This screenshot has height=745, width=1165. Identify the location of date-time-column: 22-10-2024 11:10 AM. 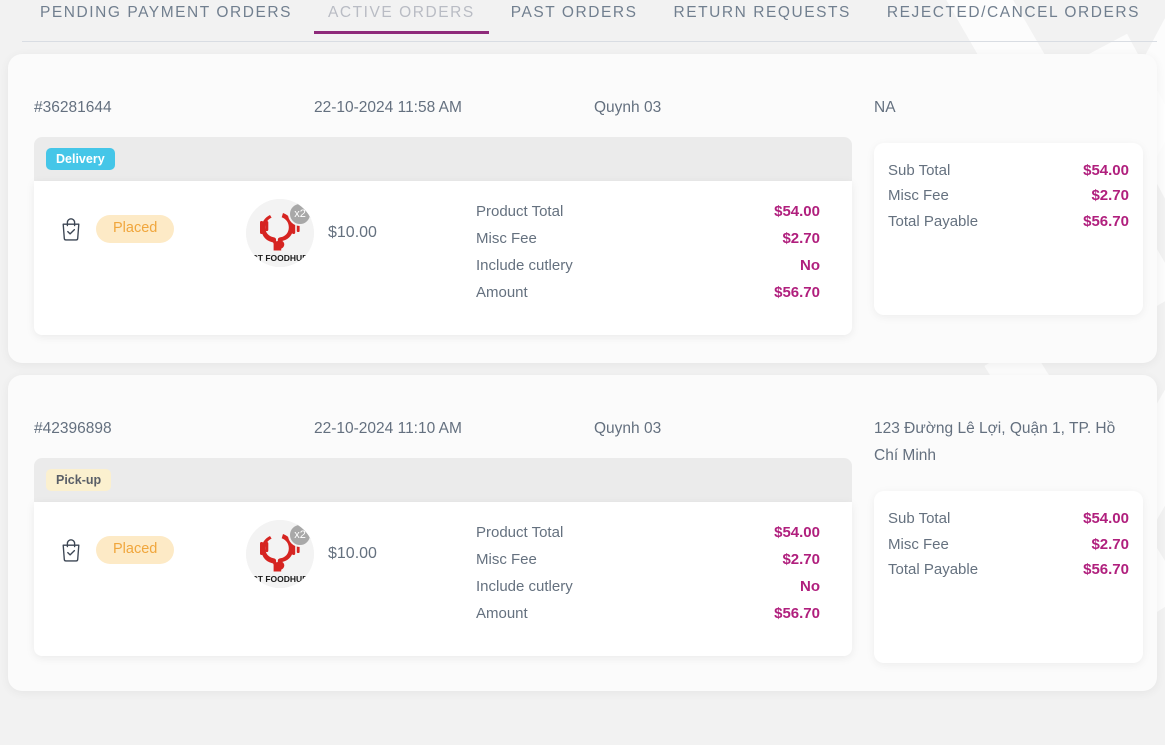
(454, 421).